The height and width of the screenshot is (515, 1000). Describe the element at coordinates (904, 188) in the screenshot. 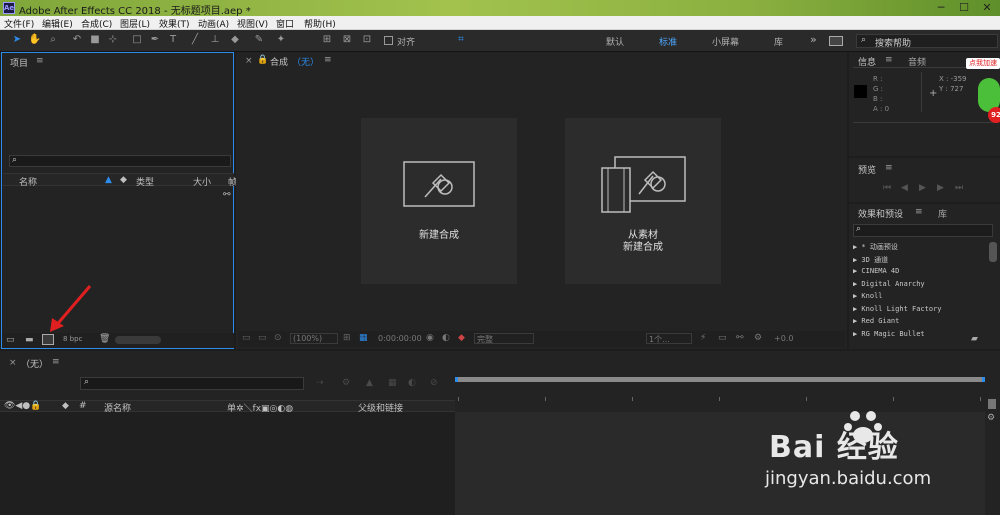

I see `previous-frame-icon: ◀` at that location.